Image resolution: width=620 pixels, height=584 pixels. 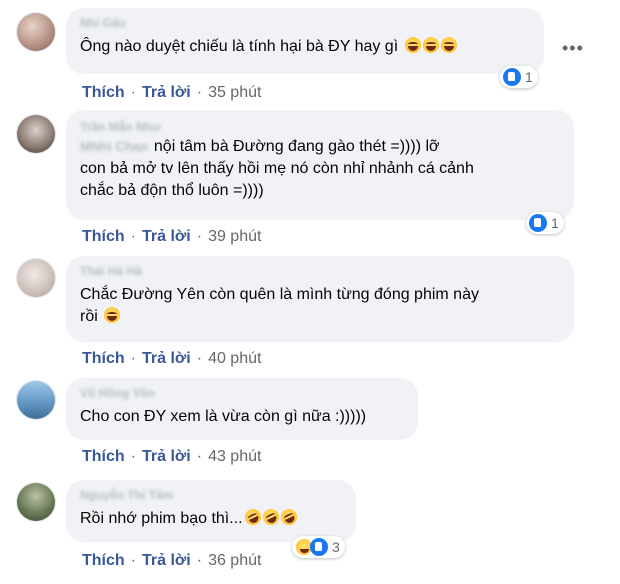 What do you see at coordinates (211, 495) in the screenshot?
I see `commenter-name: Nguyễn Thị Tâm` at bounding box center [211, 495].